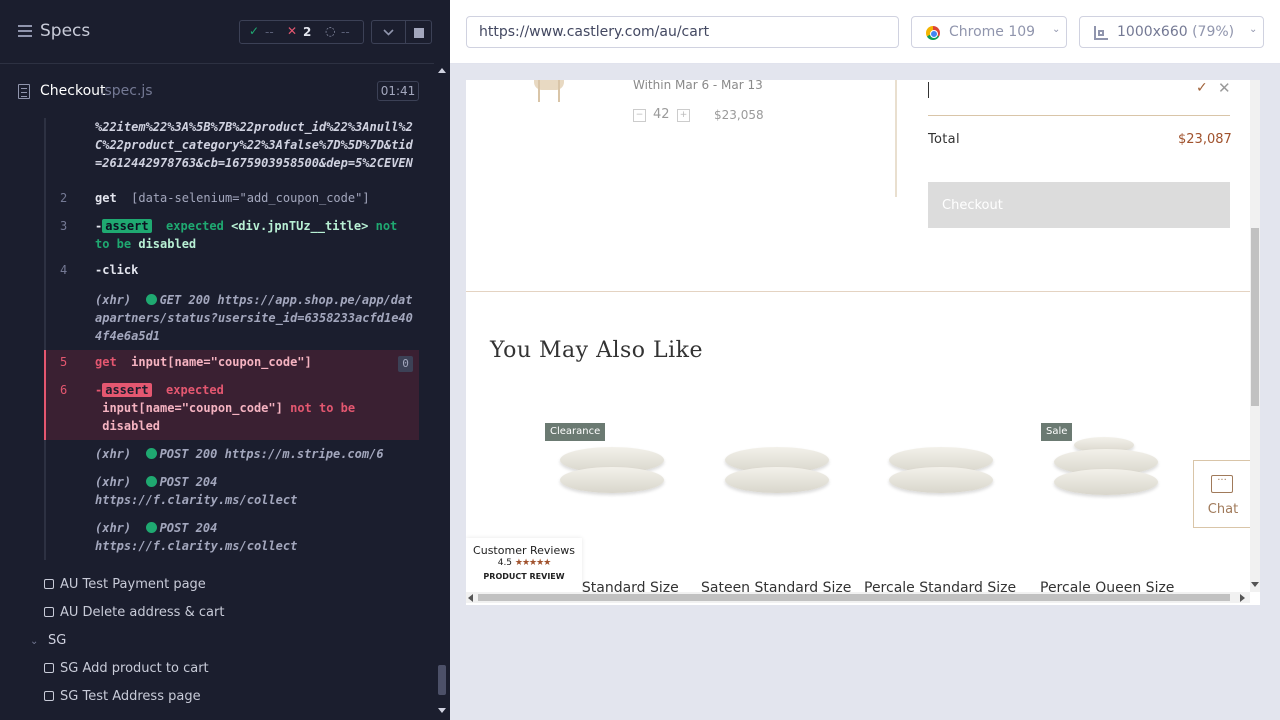 This screenshot has height=720, width=1280. I want to click on total-label: Total, so click(944, 139).